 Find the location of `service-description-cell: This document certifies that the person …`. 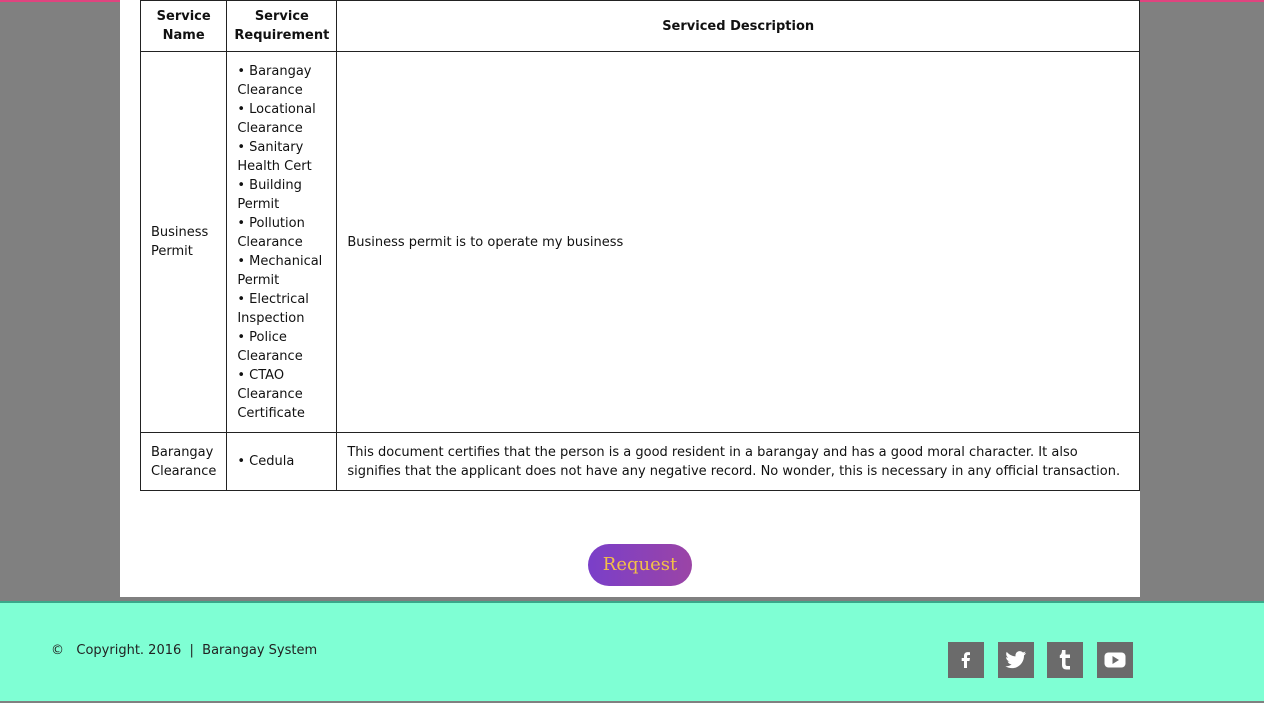

service-description-cell: This document certifies that the person … is located at coordinates (738, 461).